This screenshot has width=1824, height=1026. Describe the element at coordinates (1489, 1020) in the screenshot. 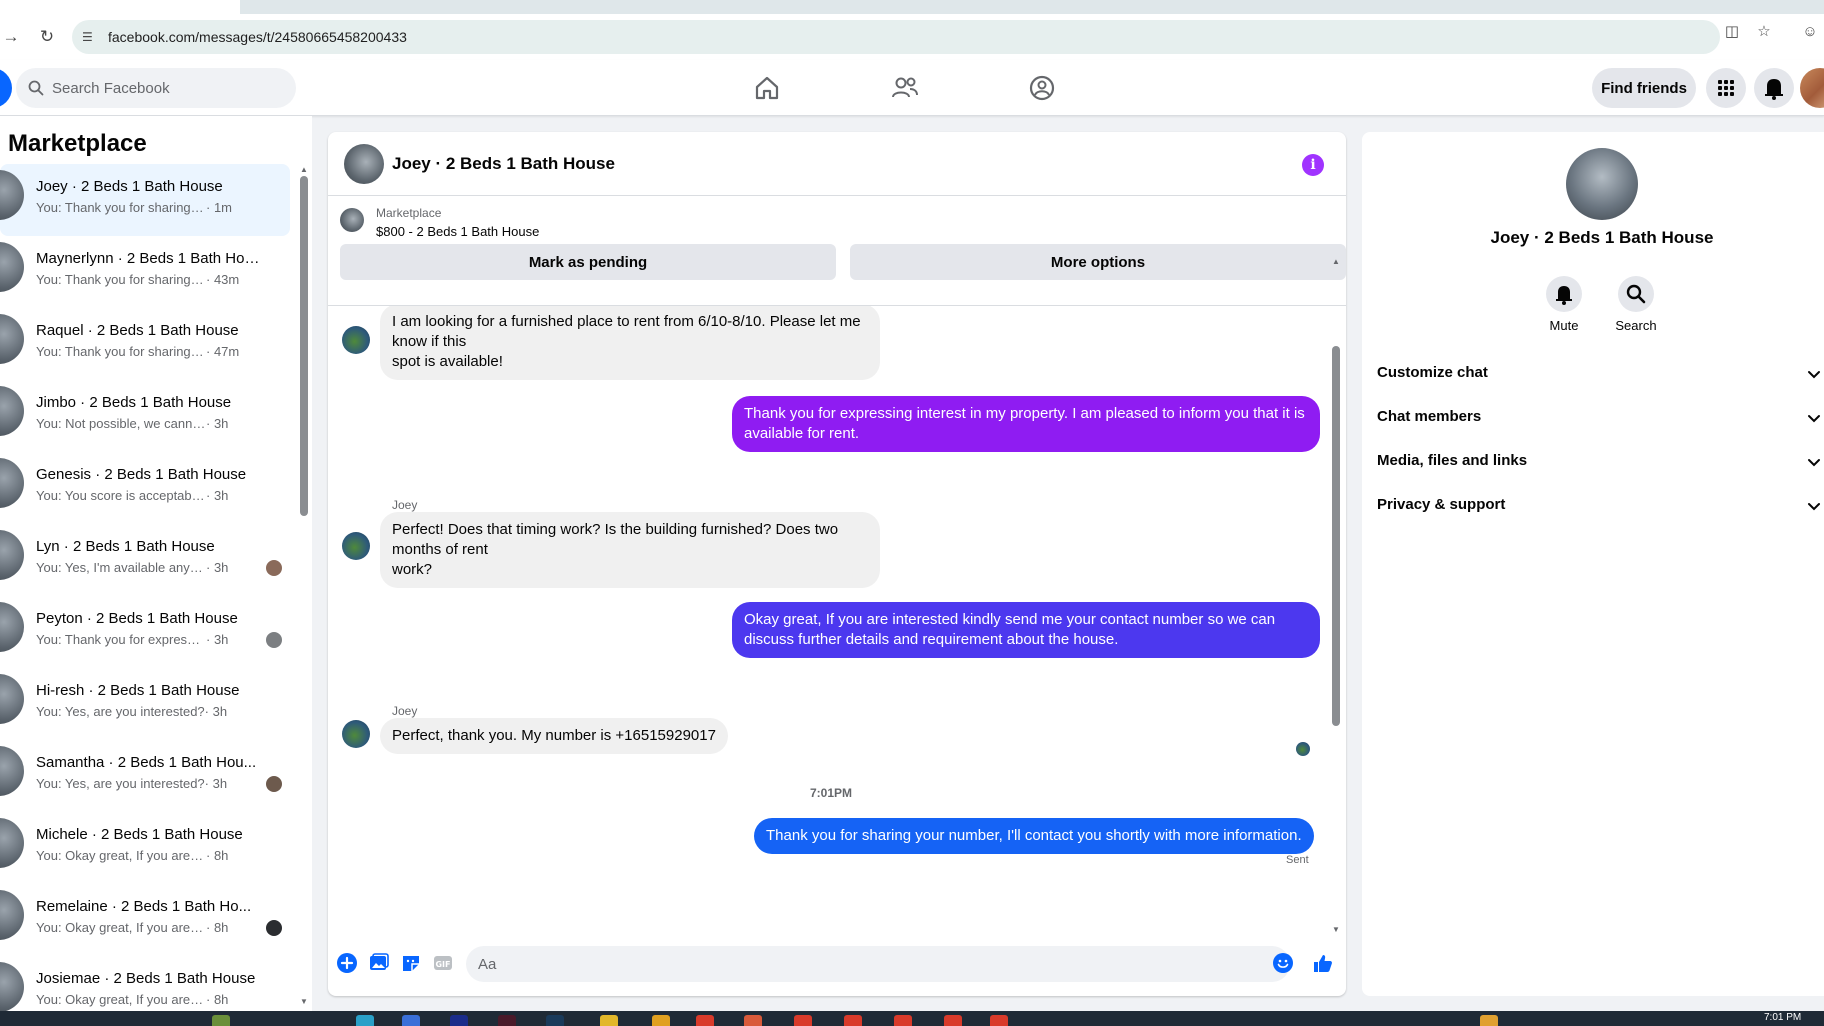

I see `taskbar-tray-icon` at that location.